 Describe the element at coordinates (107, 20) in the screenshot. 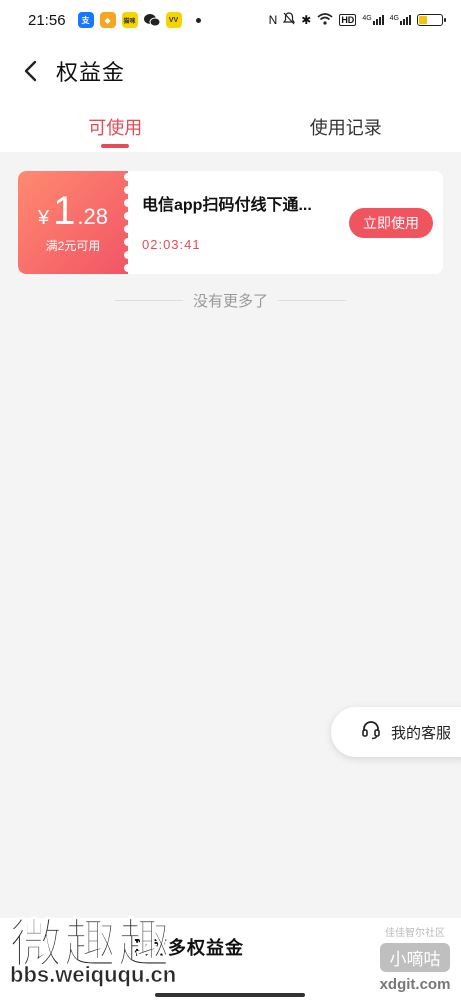

I see `app-shield-icon: ◆` at that location.